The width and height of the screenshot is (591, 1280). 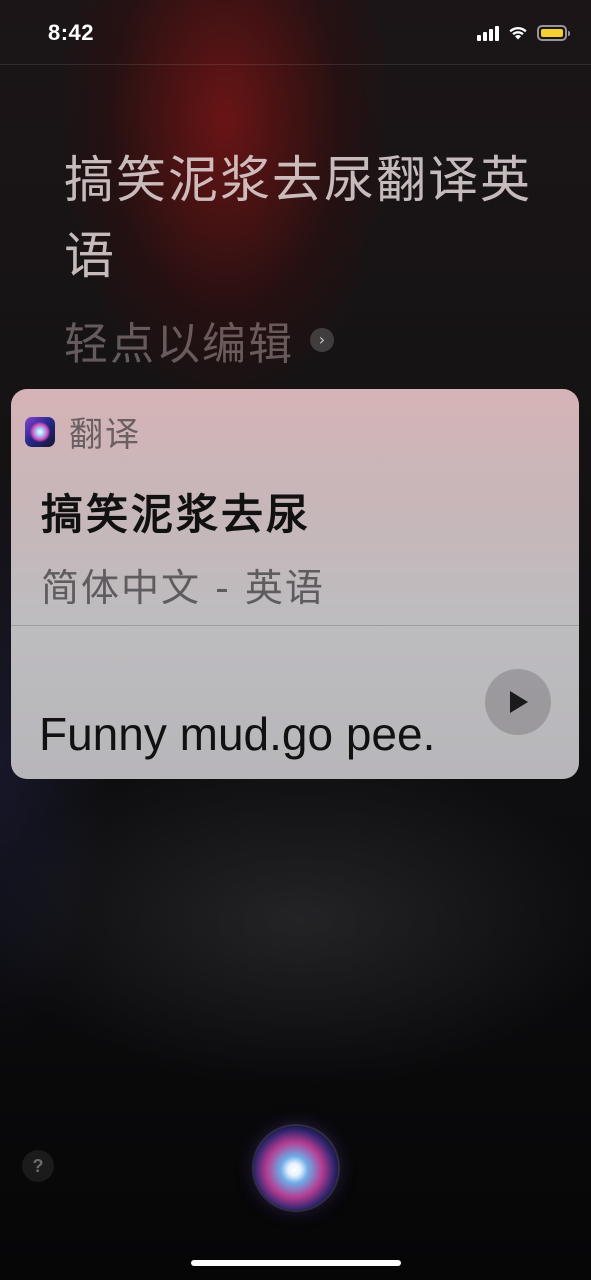 What do you see at coordinates (179, 344) in the screenshot?
I see `tap-to-edit-label: 轻点以编辑` at bounding box center [179, 344].